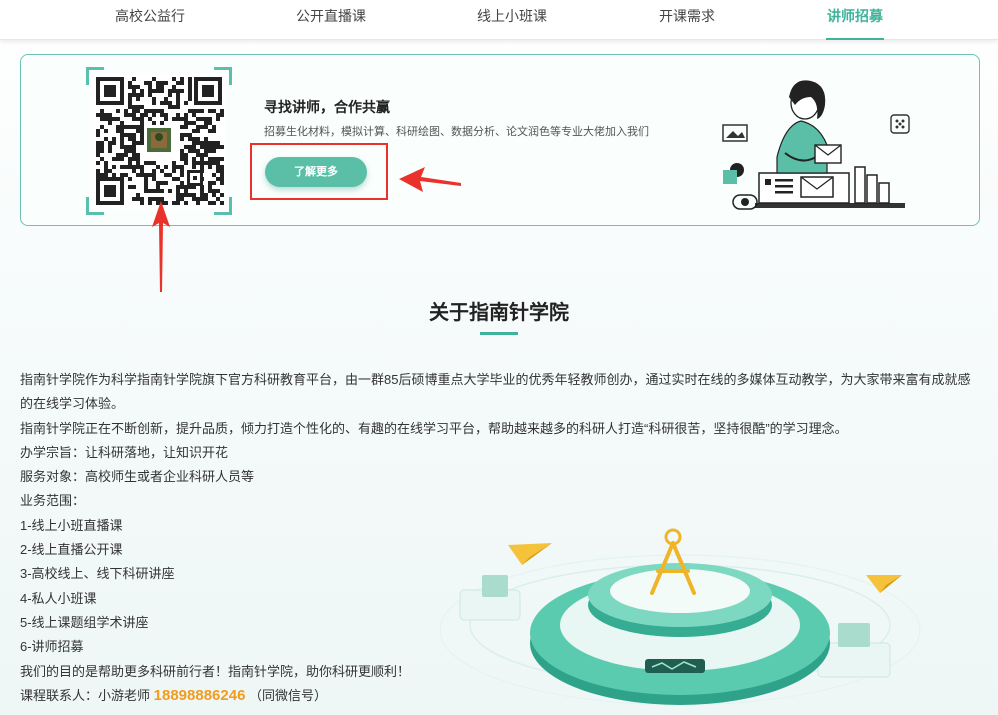 This screenshot has height=715, width=998. I want to click on learn-more-button: 了解更多, so click(316, 172).